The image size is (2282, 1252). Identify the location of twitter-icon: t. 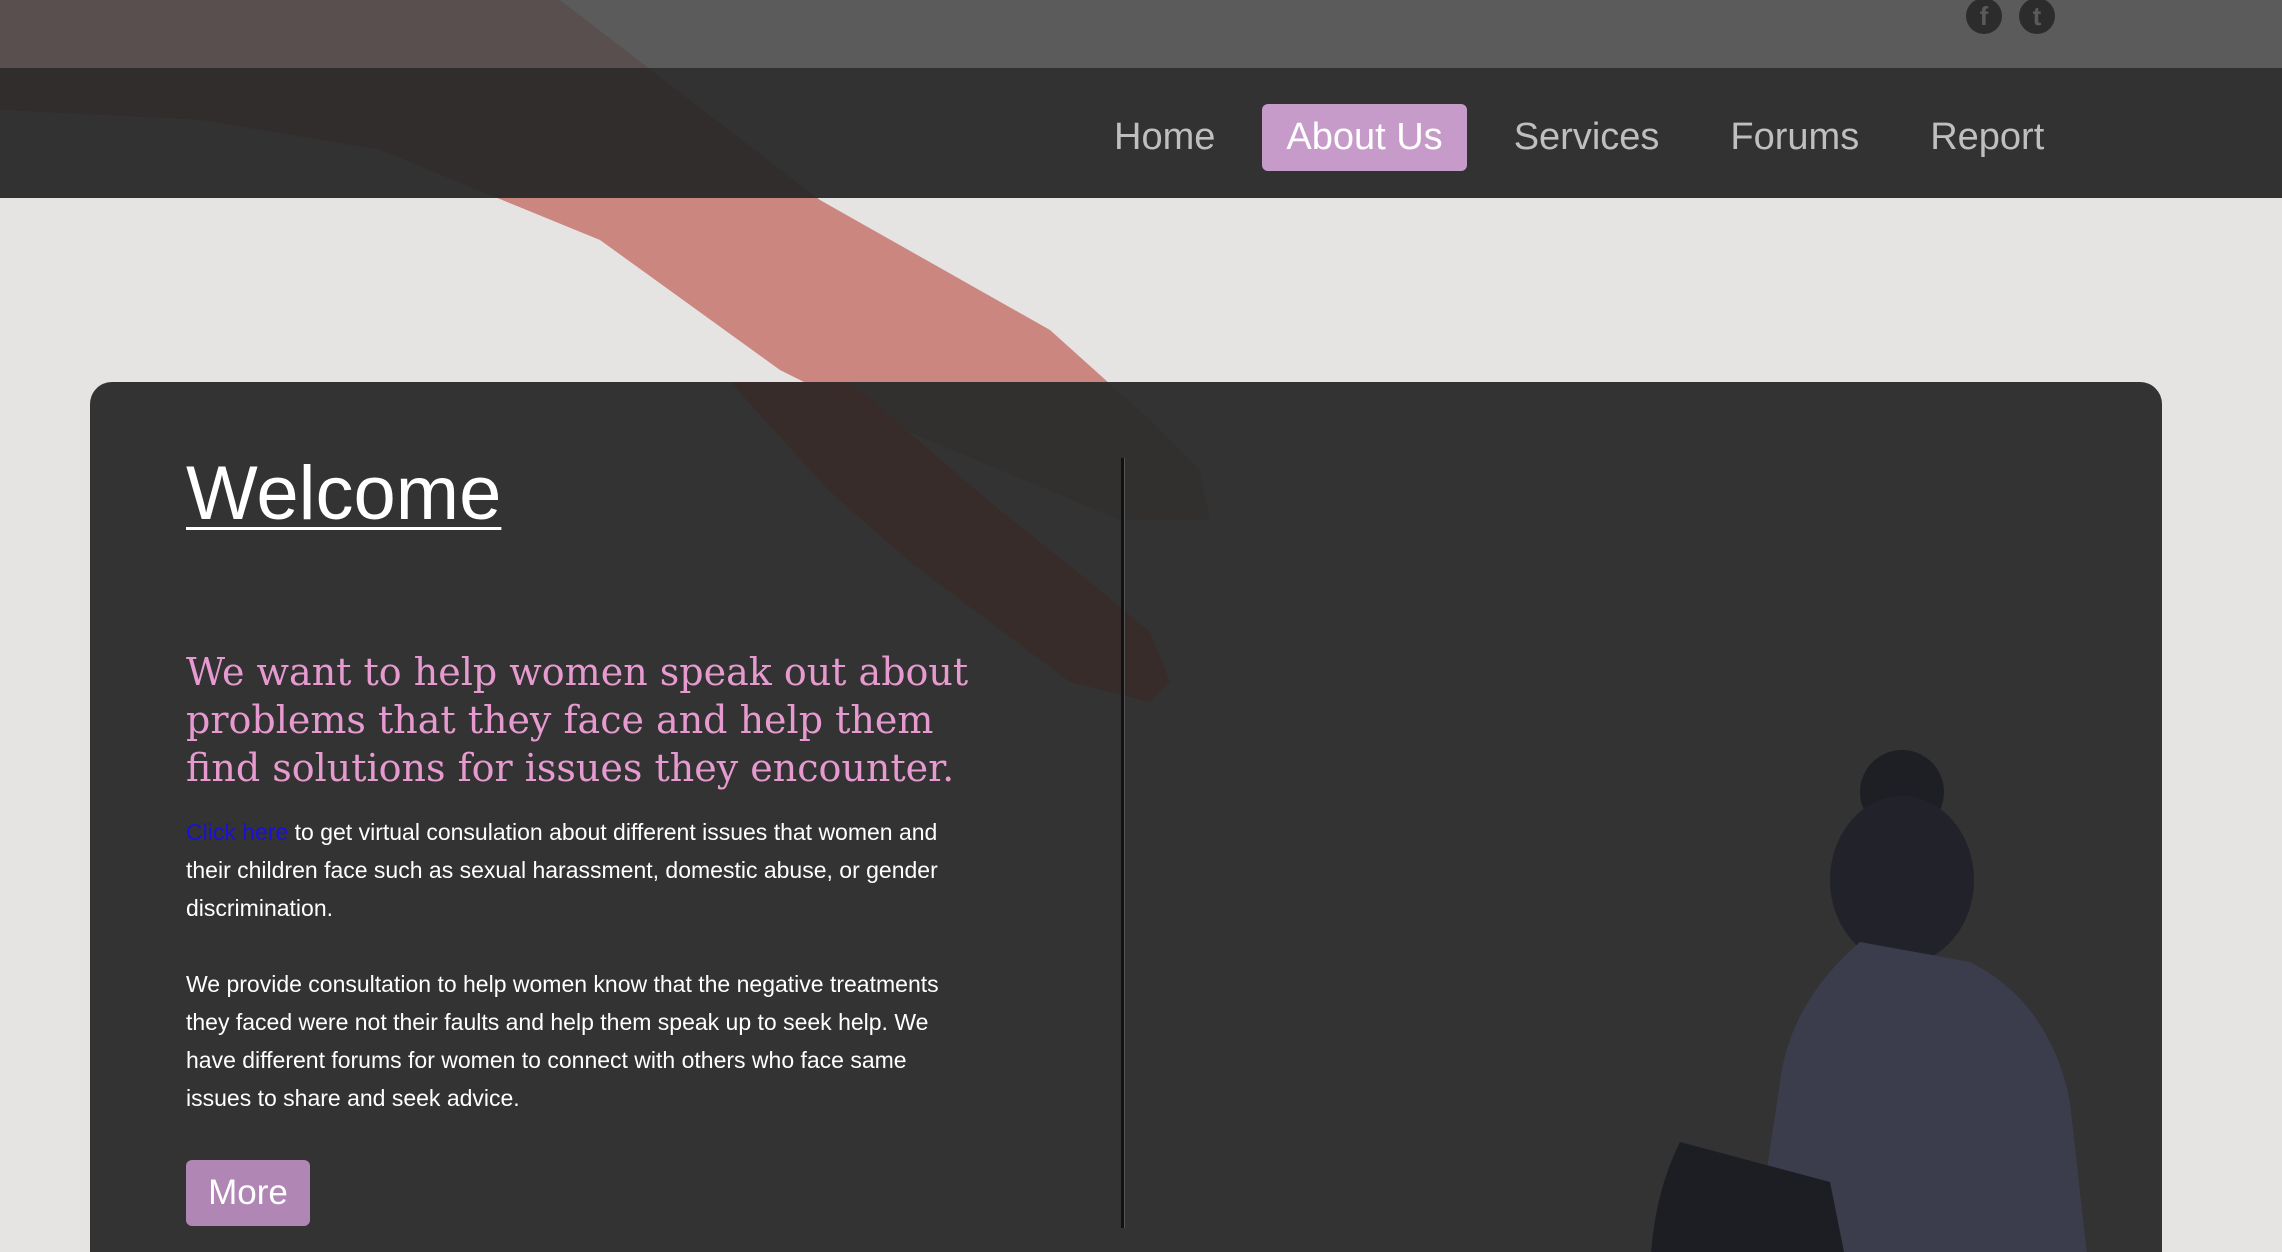
(2037, 17).